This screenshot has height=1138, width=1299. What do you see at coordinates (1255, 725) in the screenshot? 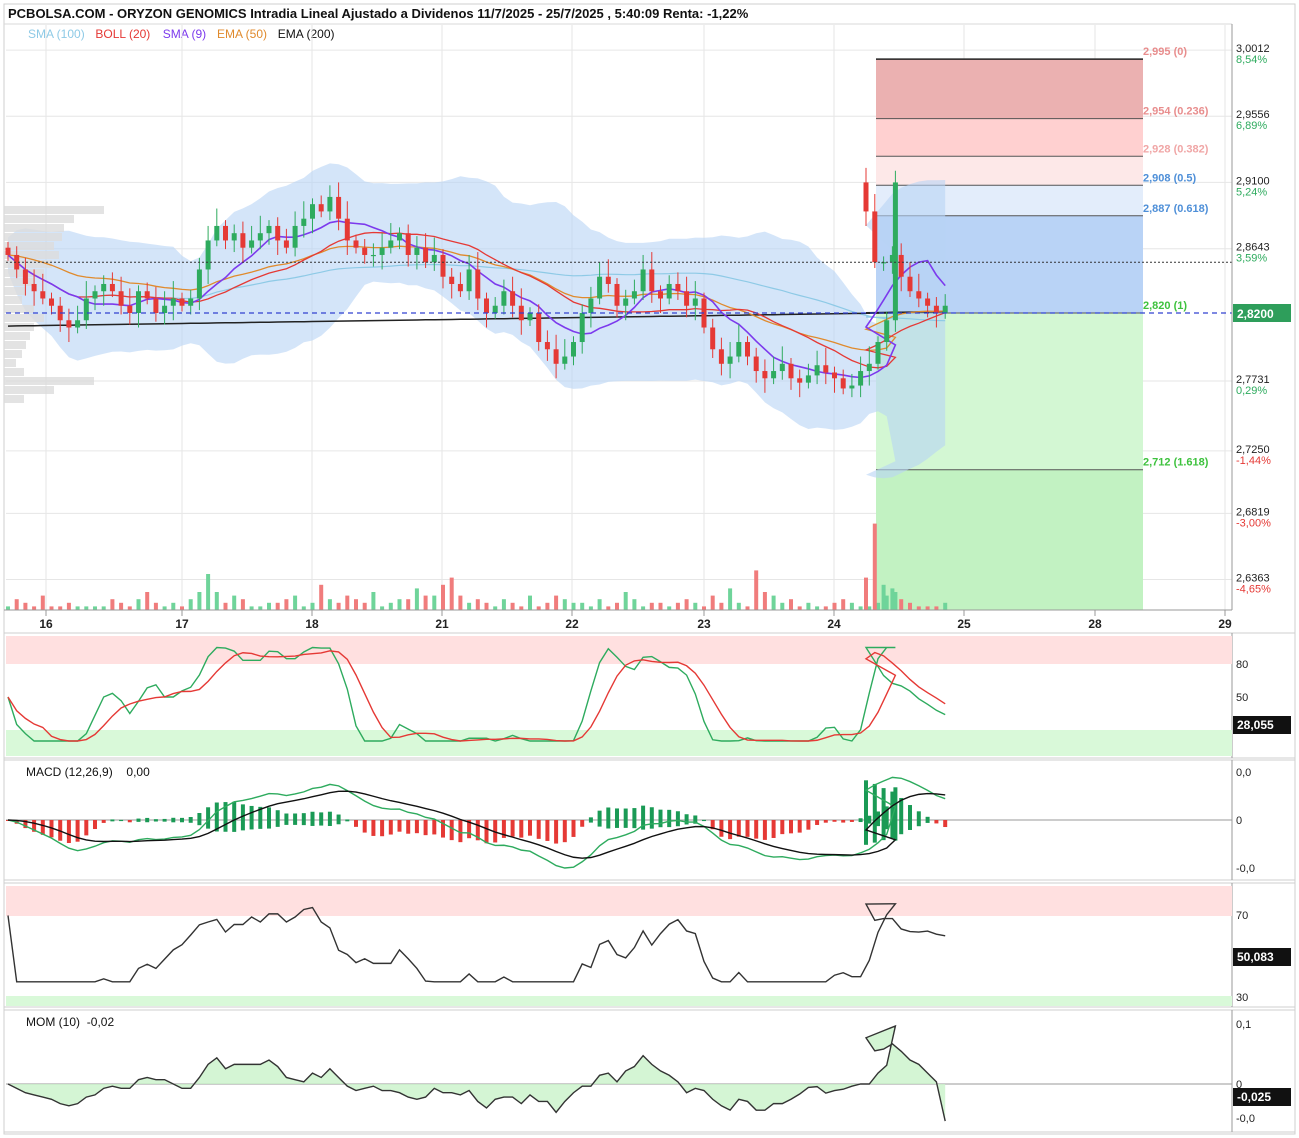
I see `sto-badge-label: 28,055` at bounding box center [1255, 725].